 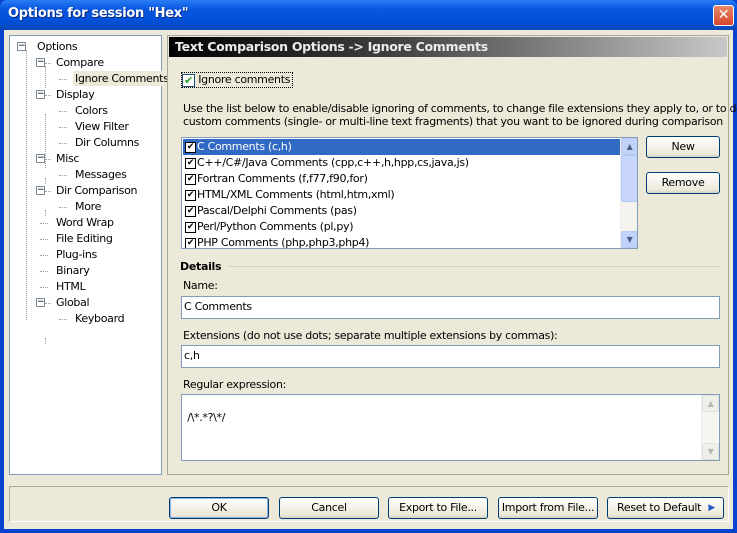 What do you see at coordinates (401, 195) in the screenshot?
I see `comment-list-item: ✔ HTML/XML Comments (html,htm,xml)` at bounding box center [401, 195].